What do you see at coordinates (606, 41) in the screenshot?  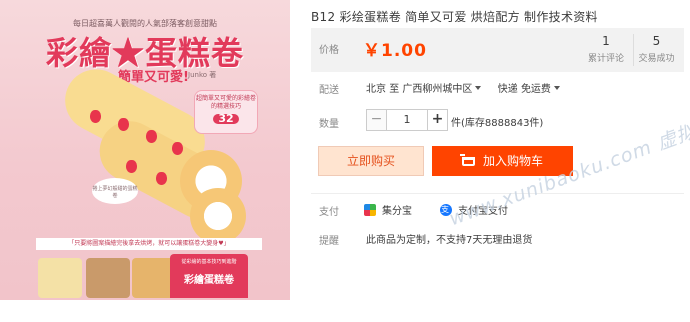 I see `reviews-count: 1` at bounding box center [606, 41].